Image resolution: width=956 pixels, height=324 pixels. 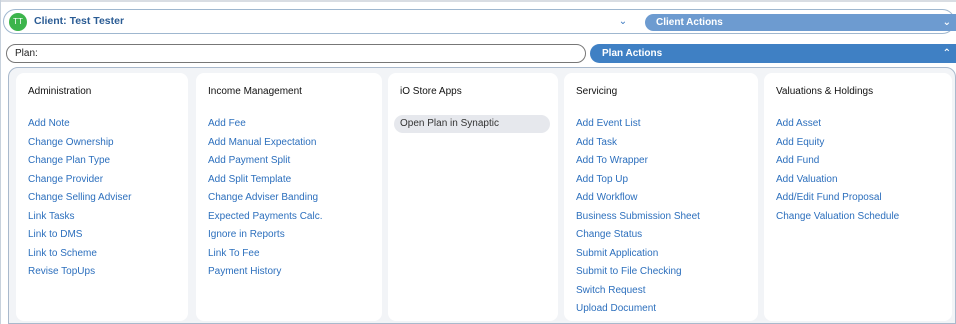 I want to click on menu-item: Expected Payments Calc., so click(x=295, y=220).